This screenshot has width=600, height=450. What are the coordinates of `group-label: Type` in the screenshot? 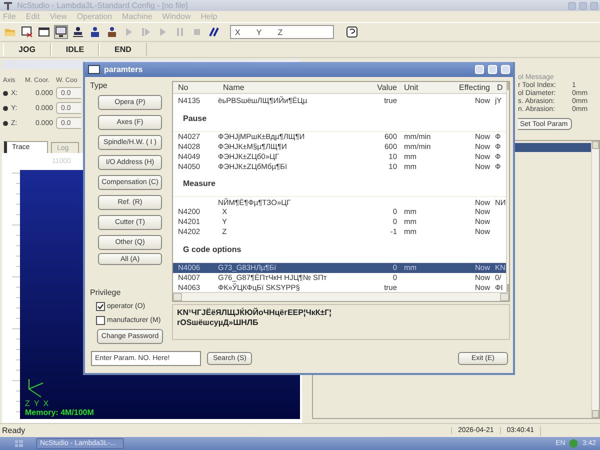 It's located at (99, 85).